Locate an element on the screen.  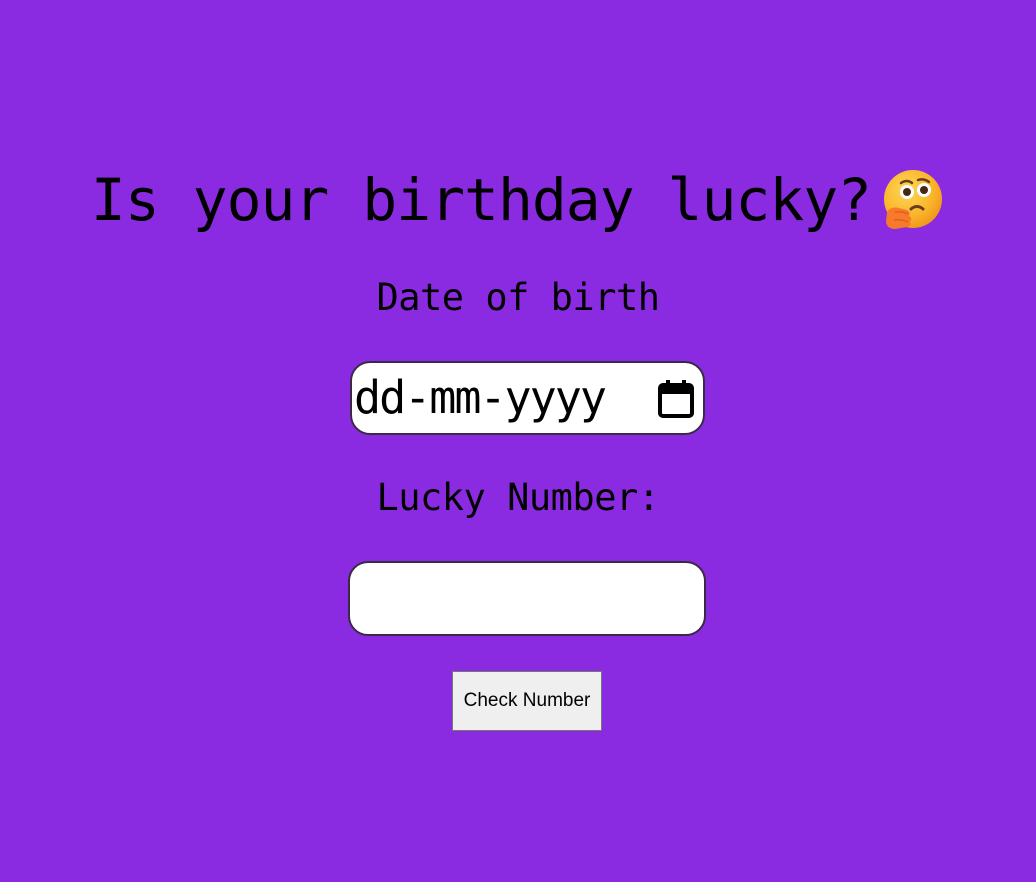
date-of-birth-input: dd-mm-yyyy is located at coordinates (527, 398).